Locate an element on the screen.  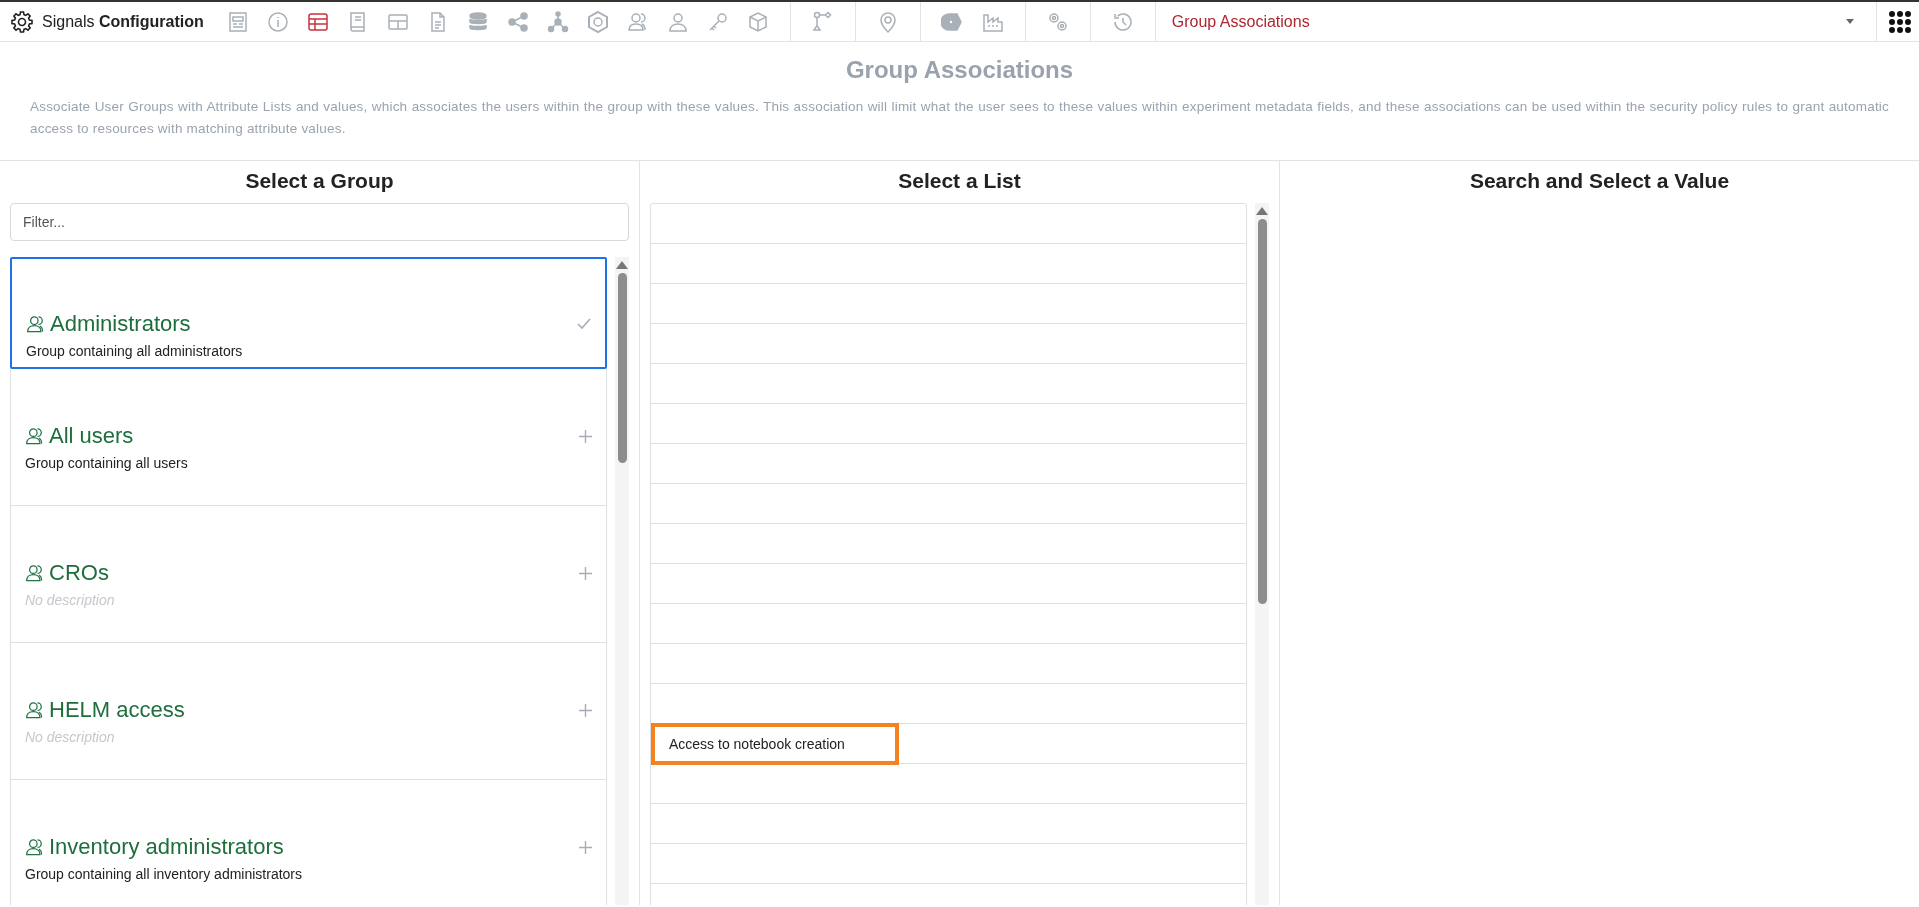
app-title: Signals Configuration is located at coordinates (123, 21).